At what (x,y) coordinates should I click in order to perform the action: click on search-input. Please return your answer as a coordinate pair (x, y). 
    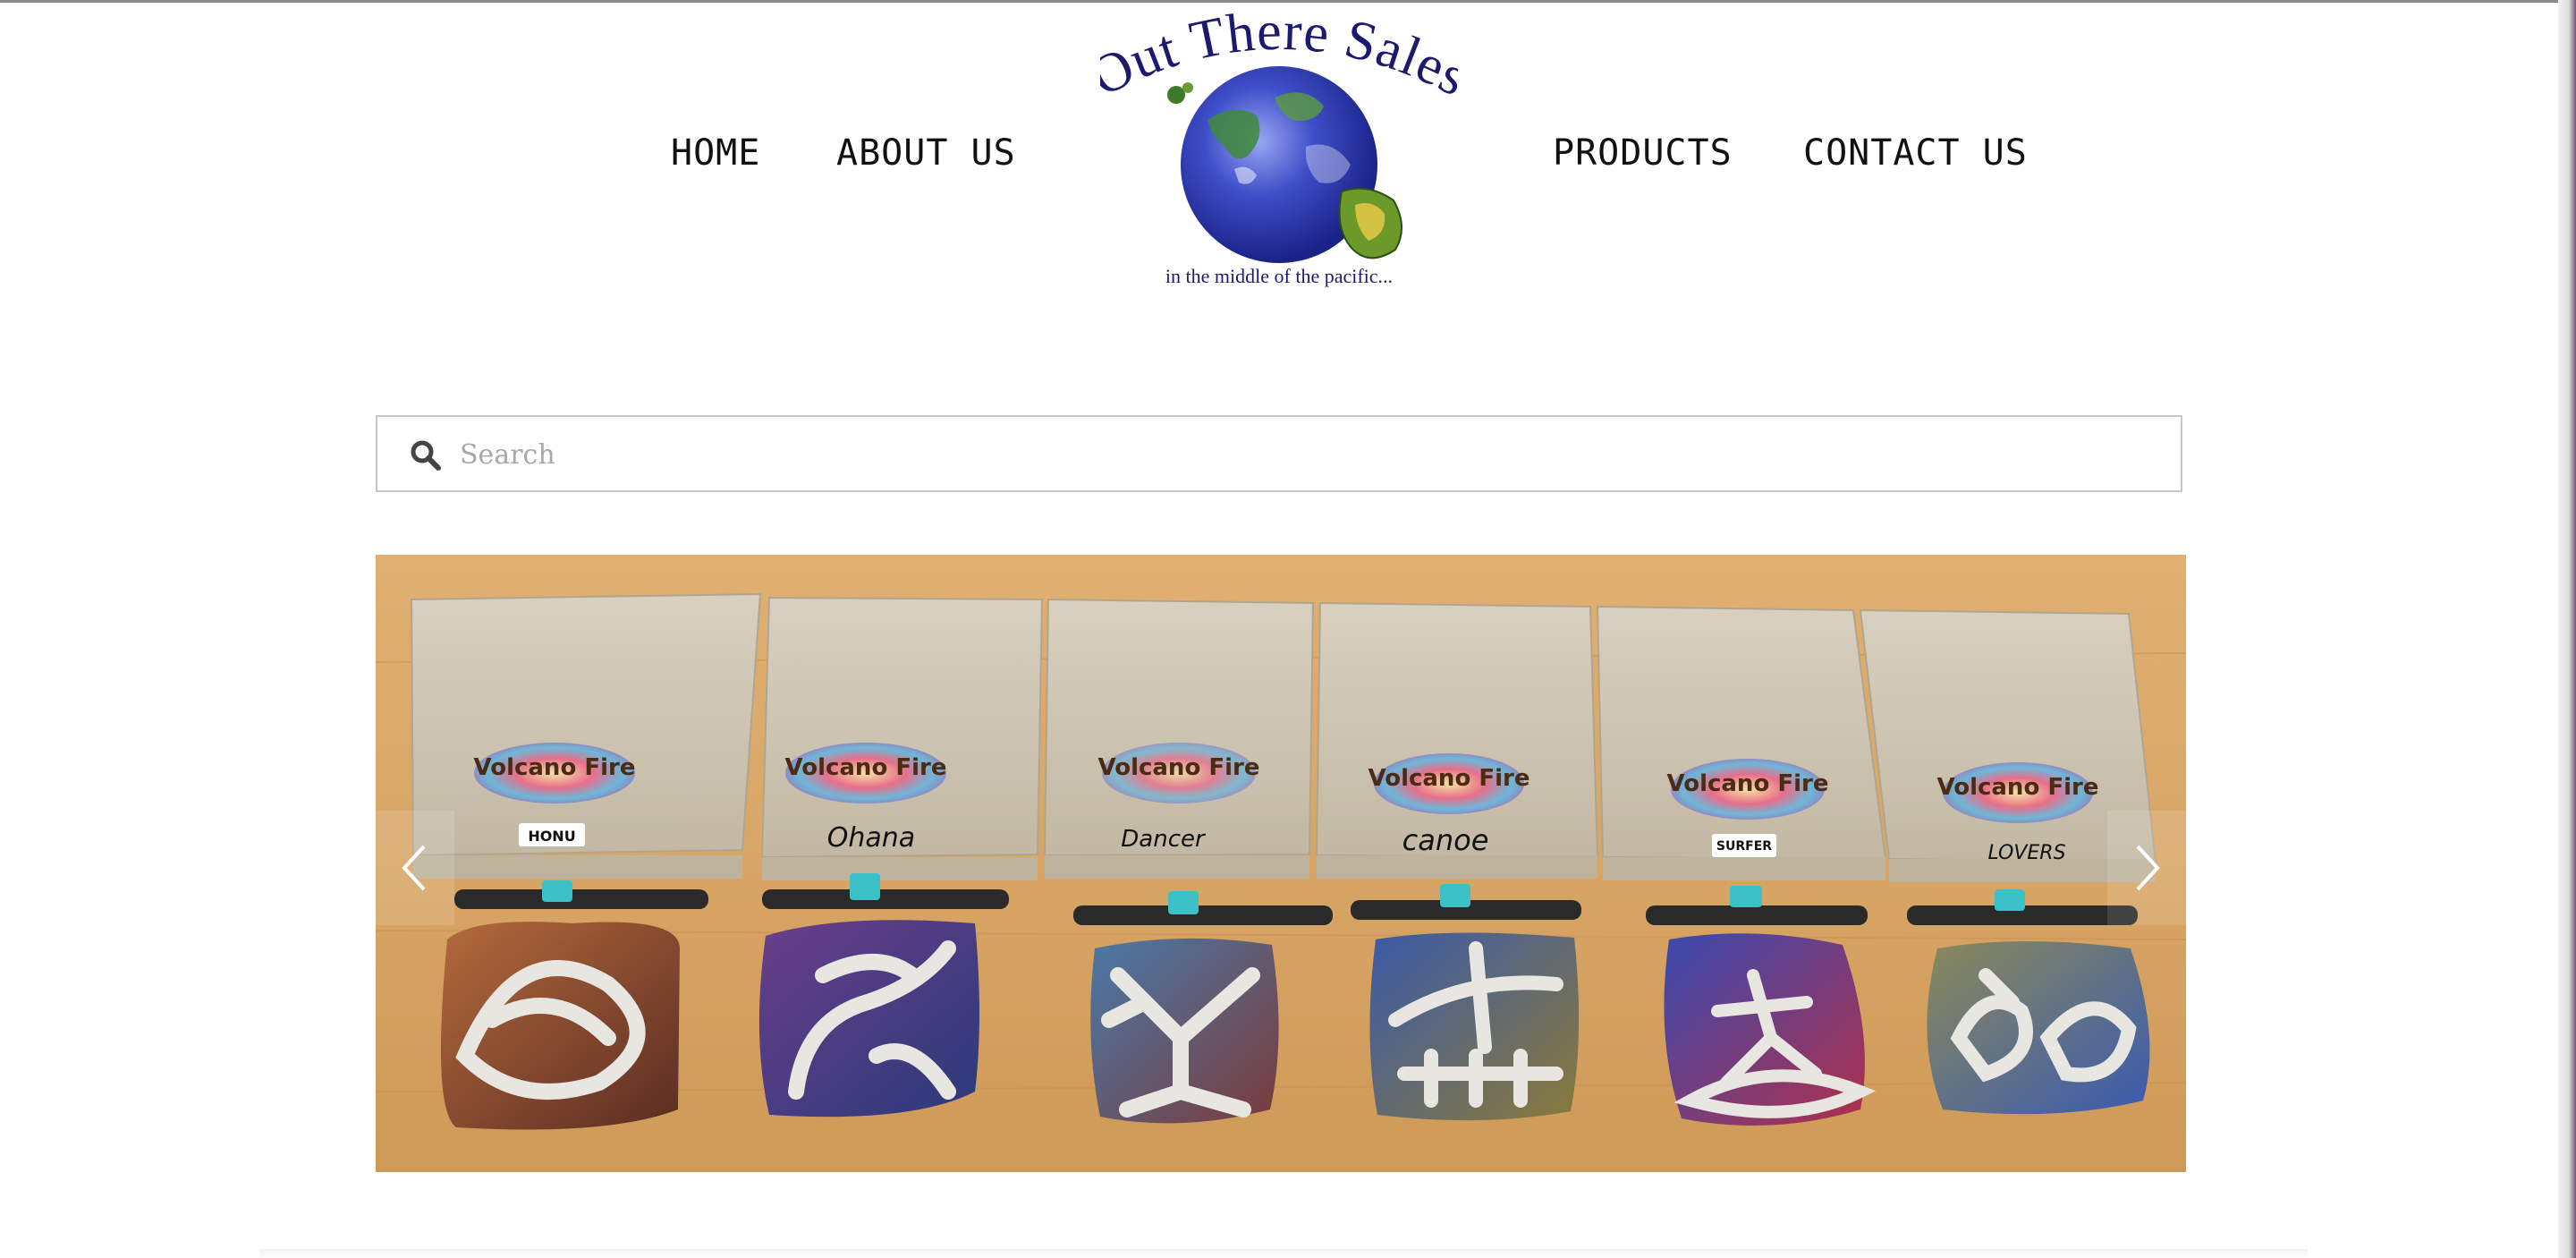
    Looking at the image, I should click on (1300, 454).